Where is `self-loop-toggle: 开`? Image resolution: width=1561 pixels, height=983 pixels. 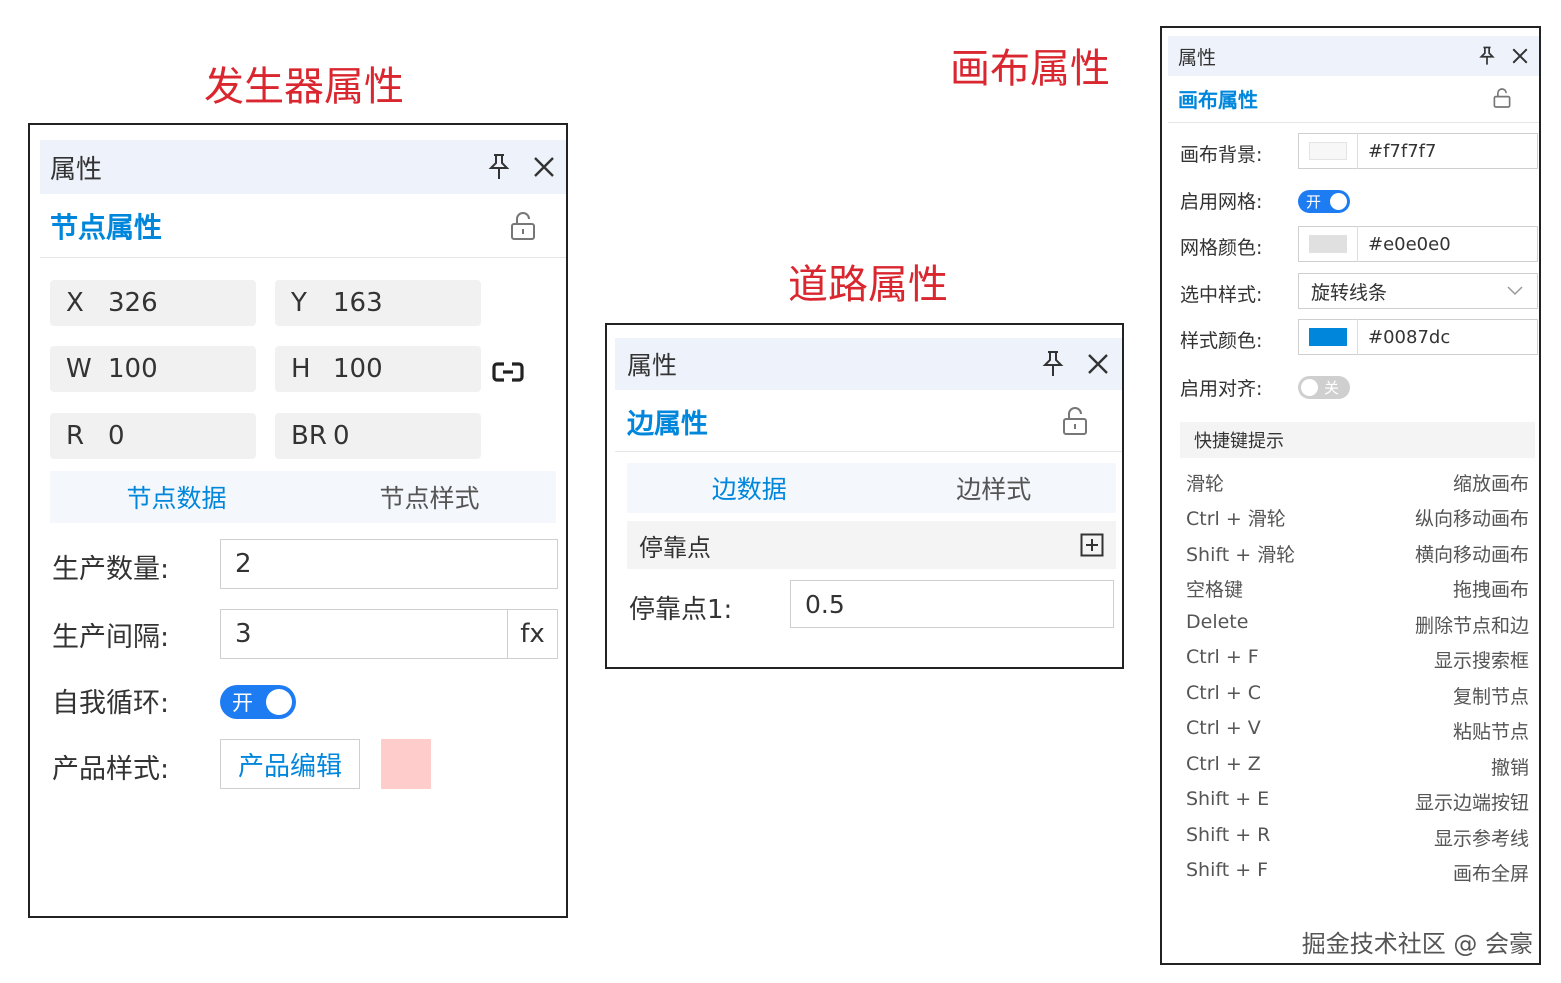
self-loop-toggle: 开 is located at coordinates (258, 702).